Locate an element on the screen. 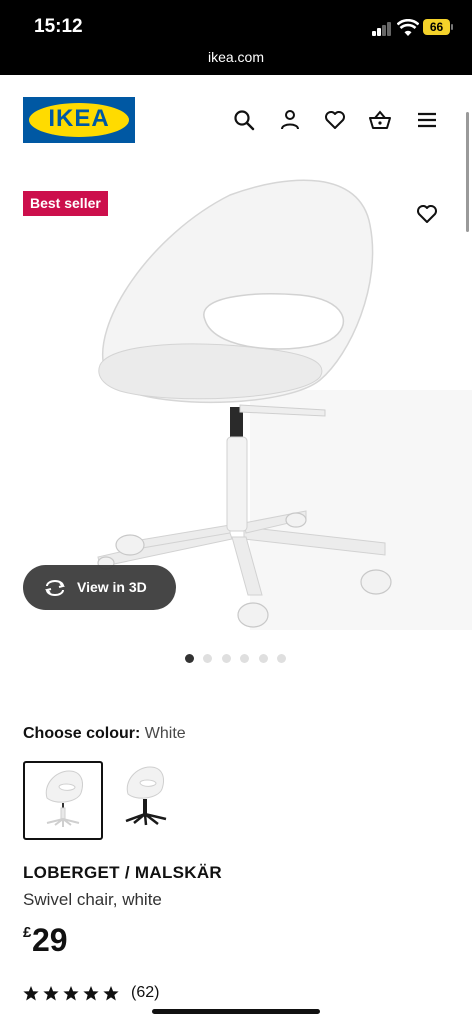 The image size is (472, 1024). battery-indicator: 66 is located at coordinates (436, 27).